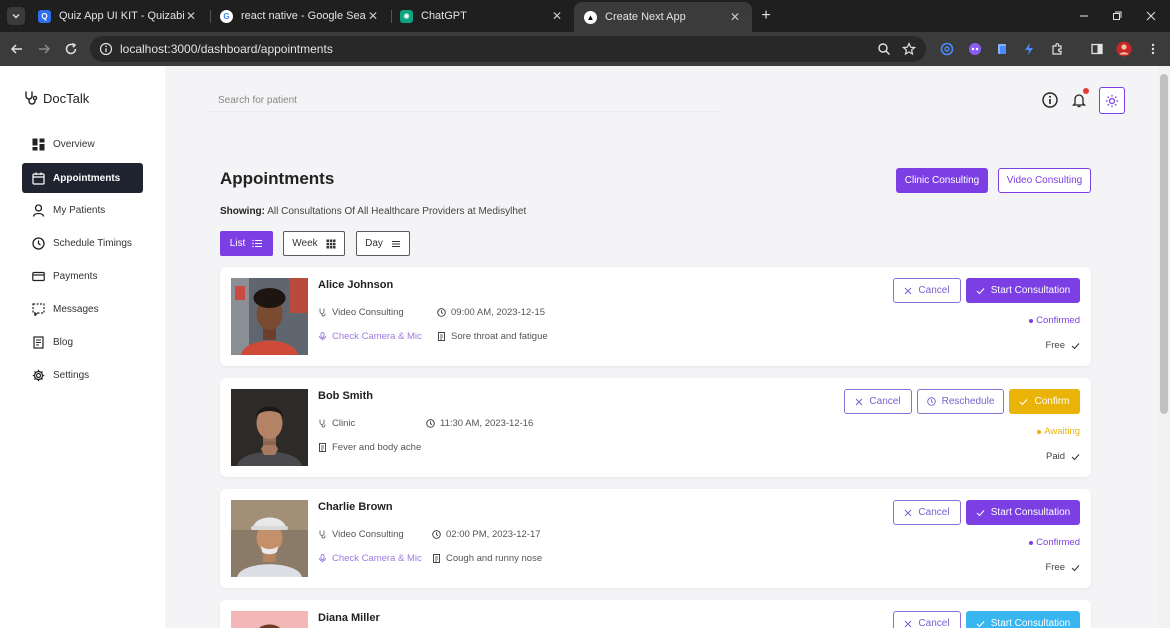 Image resolution: width=1170 pixels, height=628 pixels. I want to click on chevron-down-icon, so click(16, 16).